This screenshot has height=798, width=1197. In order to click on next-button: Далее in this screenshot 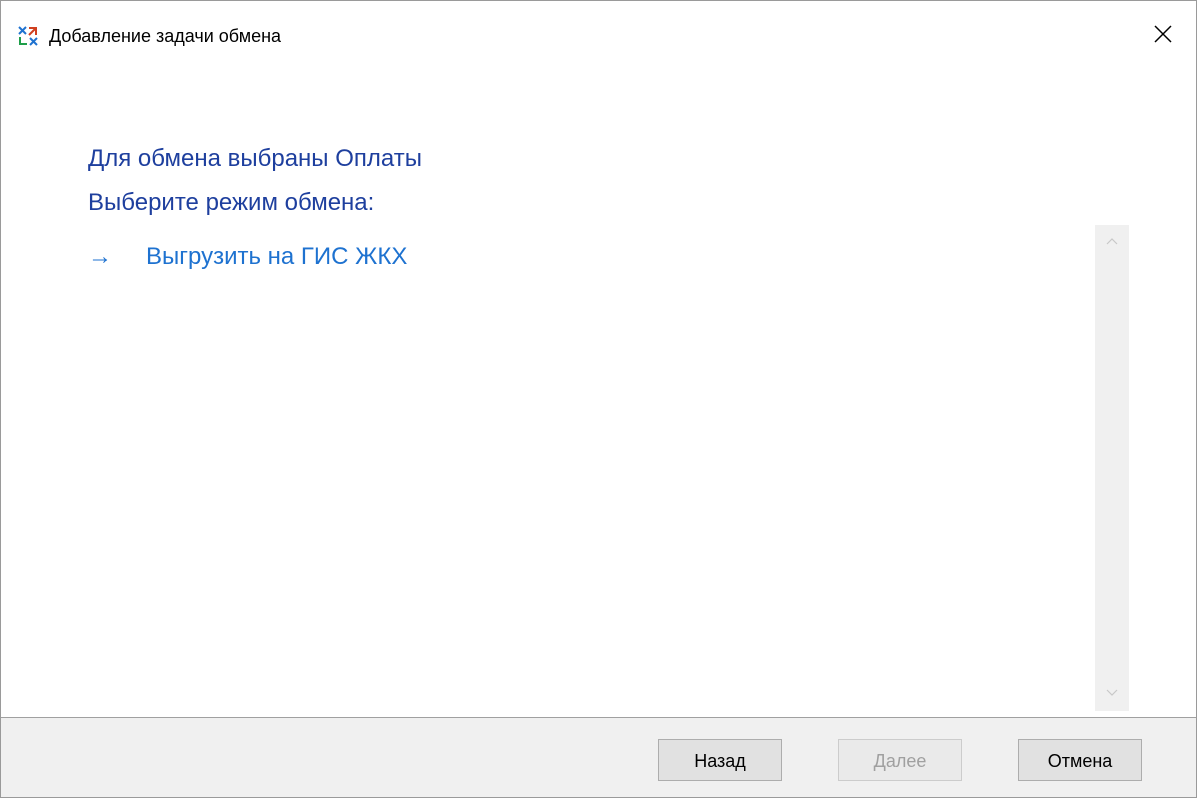, I will do `click(900, 760)`.